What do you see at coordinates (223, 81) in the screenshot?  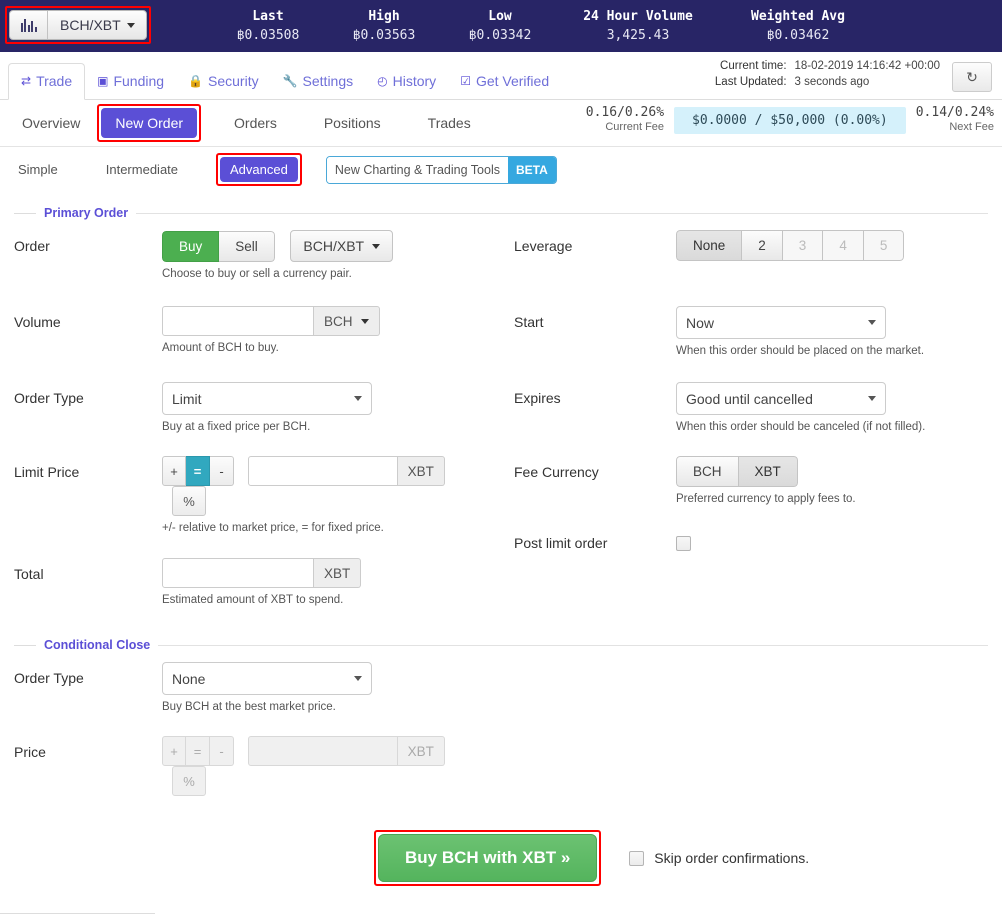 I see `nav-tab-security: 🔒 Security` at bounding box center [223, 81].